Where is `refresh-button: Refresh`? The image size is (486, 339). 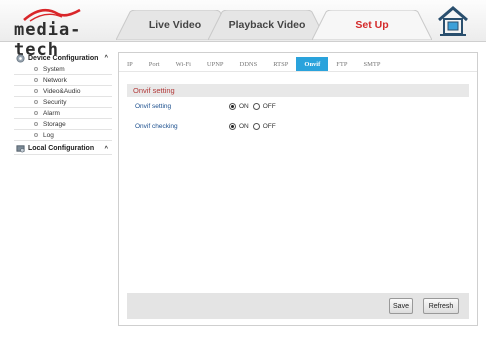
refresh-button: Refresh is located at coordinates (441, 306).